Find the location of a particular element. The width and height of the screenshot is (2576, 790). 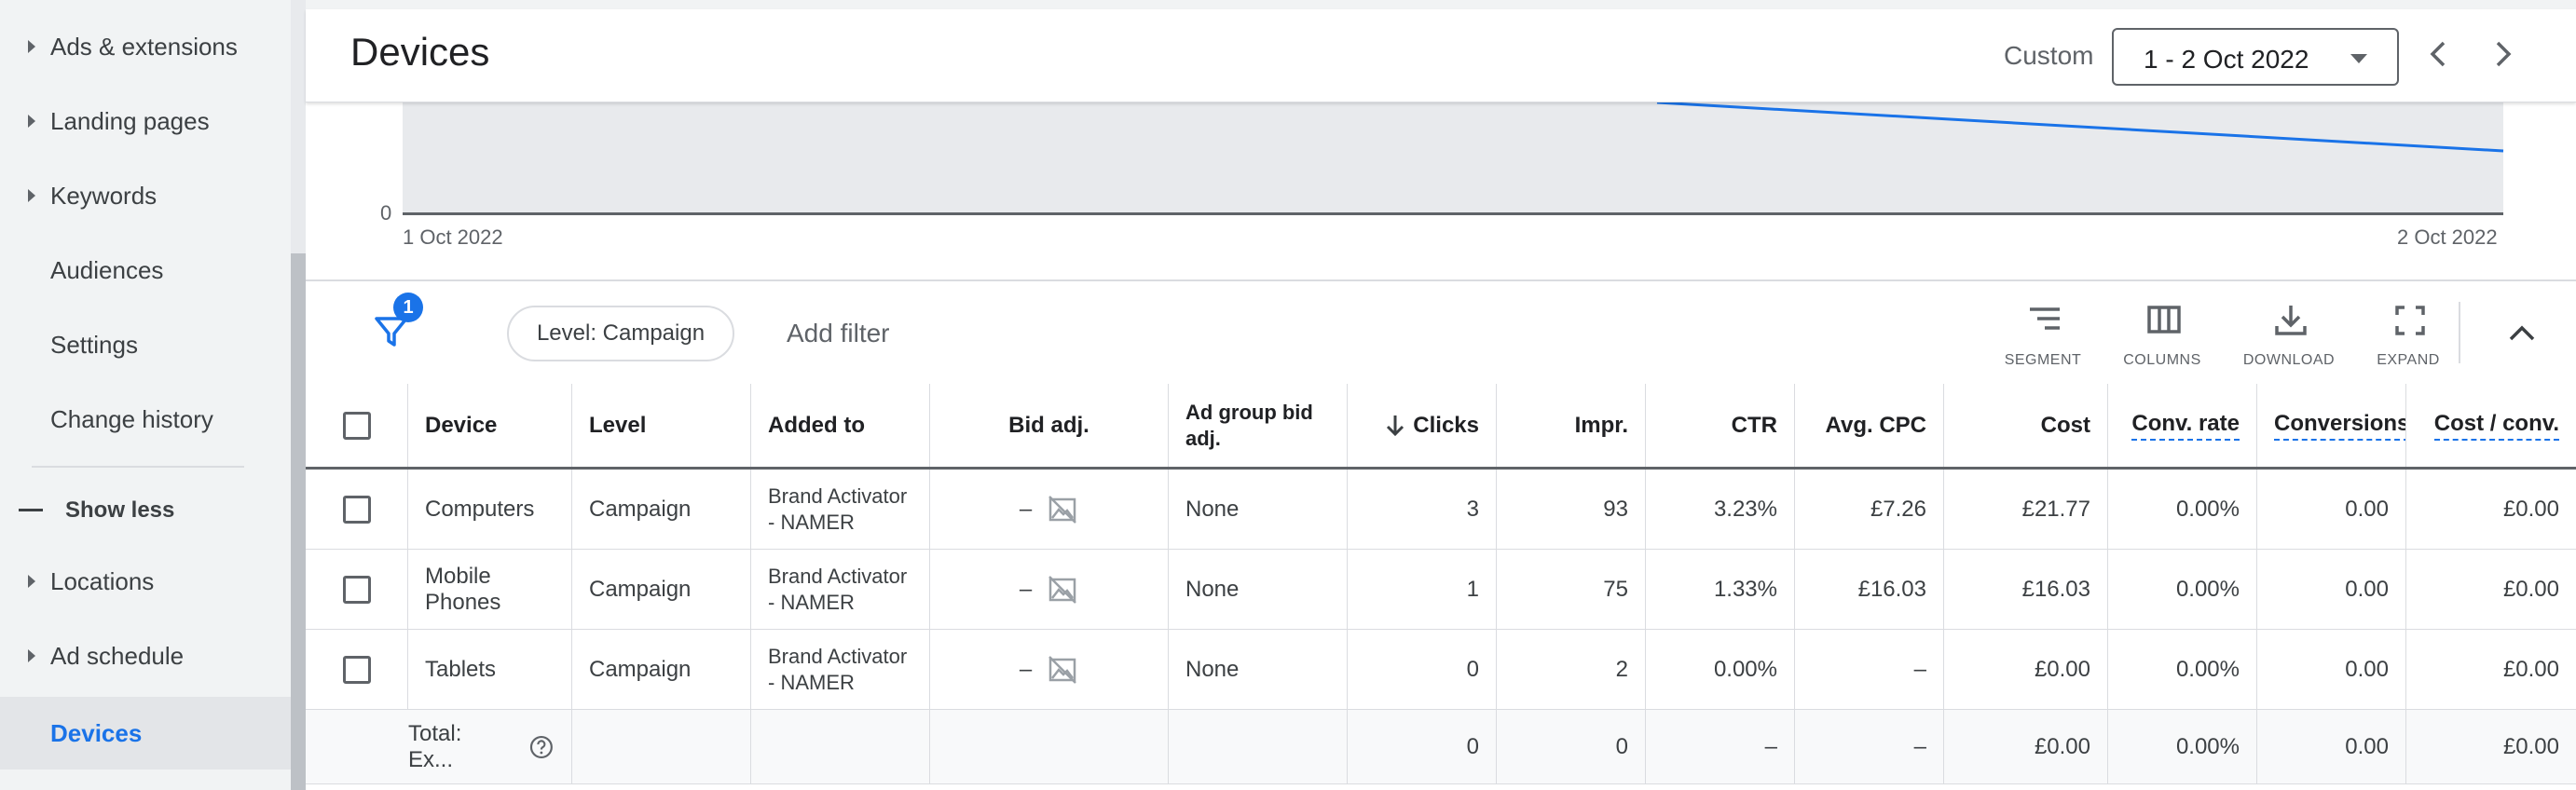

header-clicks-label: Clicks is located at coordinates (1446, 425).